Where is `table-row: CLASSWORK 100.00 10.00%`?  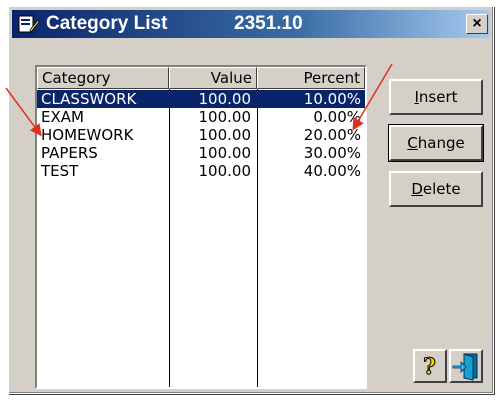 table-row: CLASSWORK 100.00 10.00% is located at coordinates (201, 99).